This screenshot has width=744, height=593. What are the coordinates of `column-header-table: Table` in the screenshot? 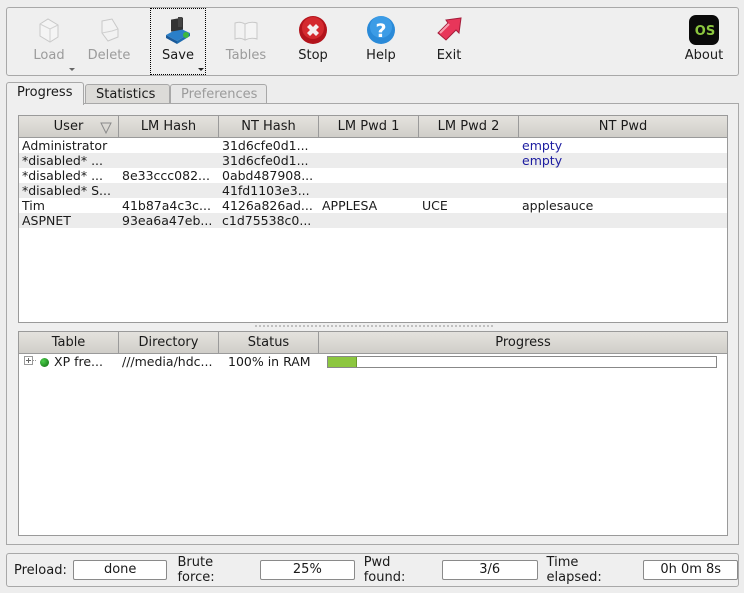 It's located at (69, 342).